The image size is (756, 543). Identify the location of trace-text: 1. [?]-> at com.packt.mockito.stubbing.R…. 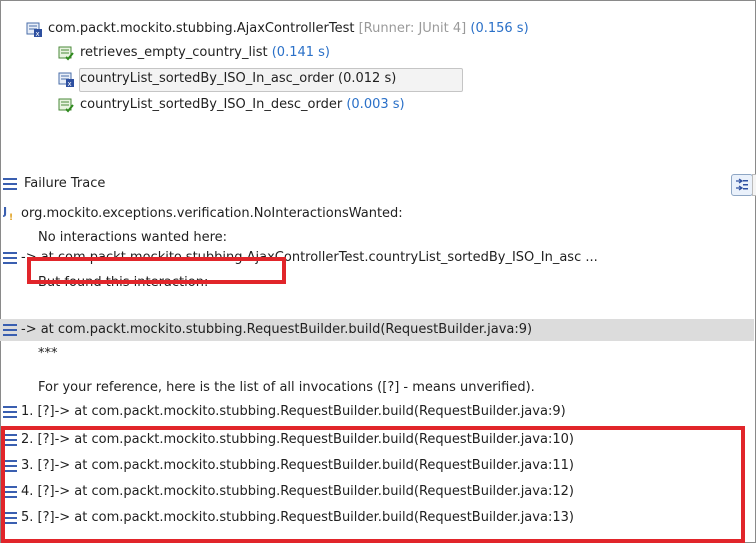
(293, 411).